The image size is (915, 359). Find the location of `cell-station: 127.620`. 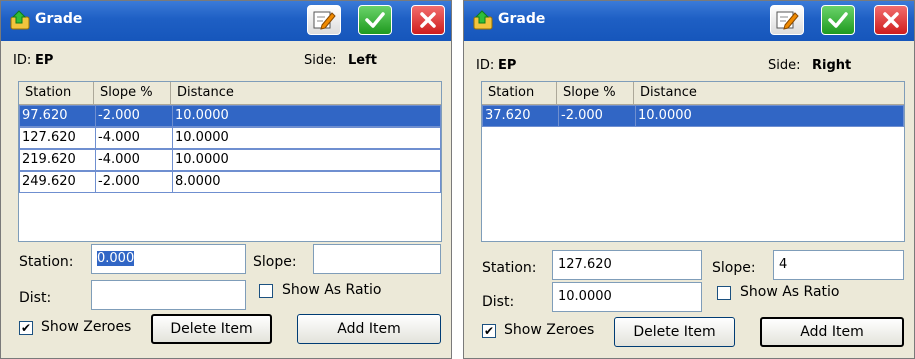

cell-station: 127.620 is located at coordinates (49, 137).